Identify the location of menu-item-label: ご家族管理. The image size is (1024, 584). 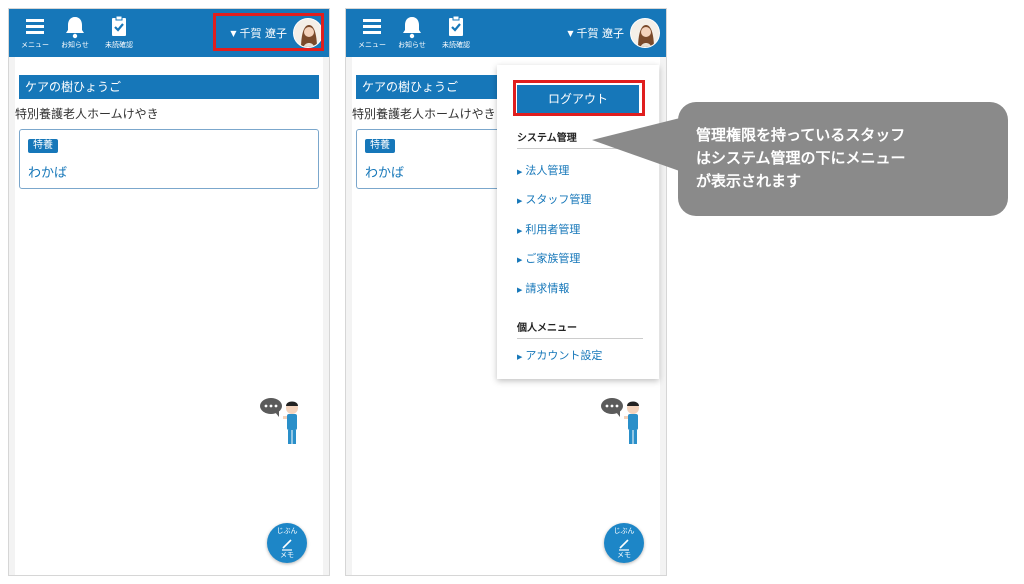
(553, 258).